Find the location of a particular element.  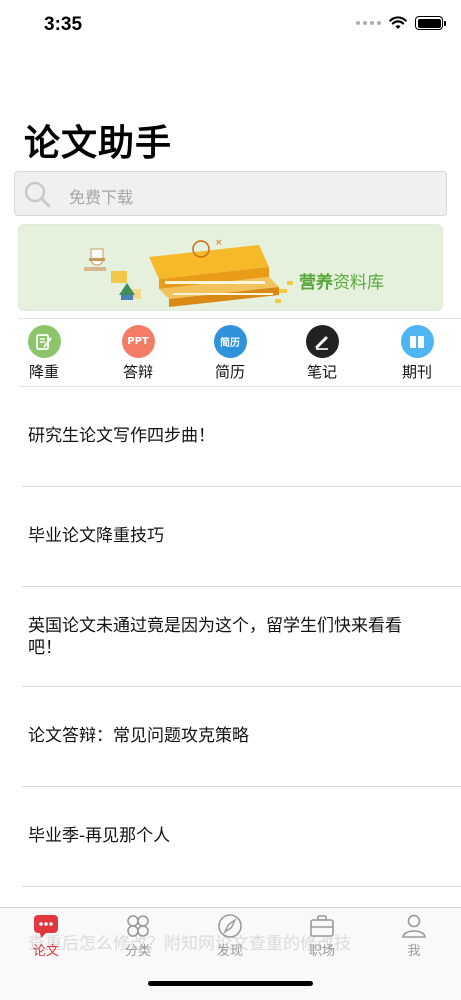

status-icons is located at coordinates (401, 23).